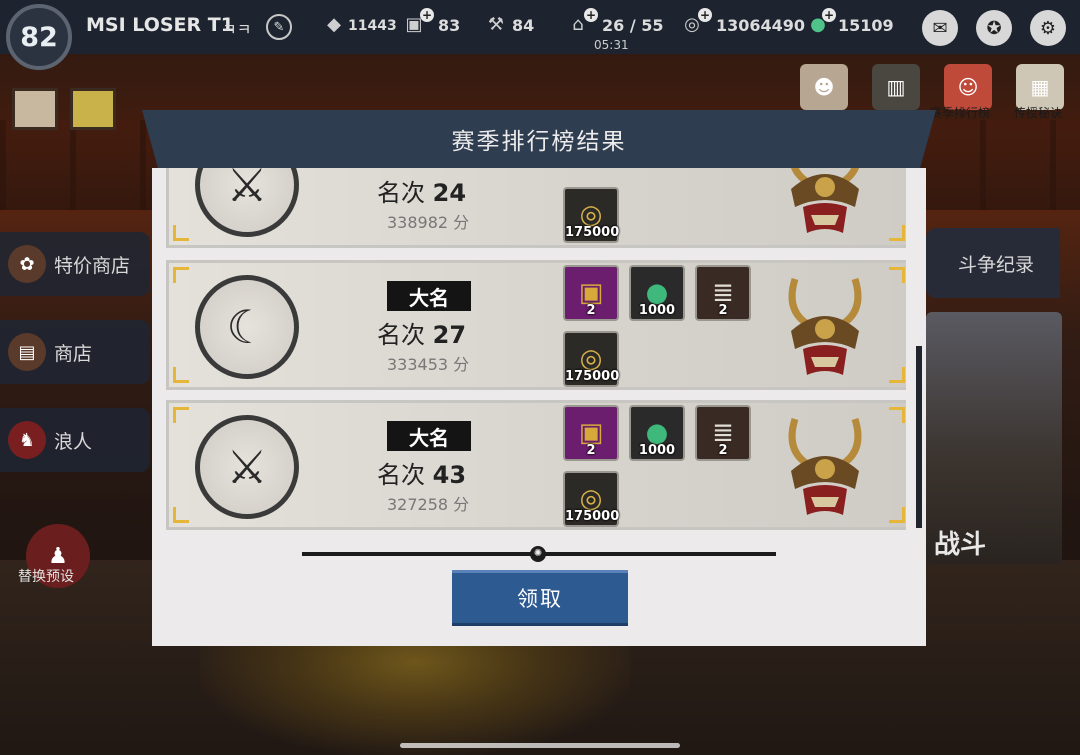 Image resolution: width=1080 pixels, height=755 pixels. Describe the element at coordinates (919, 437) in the screenshot. I see `list-scrollbar` at that location.